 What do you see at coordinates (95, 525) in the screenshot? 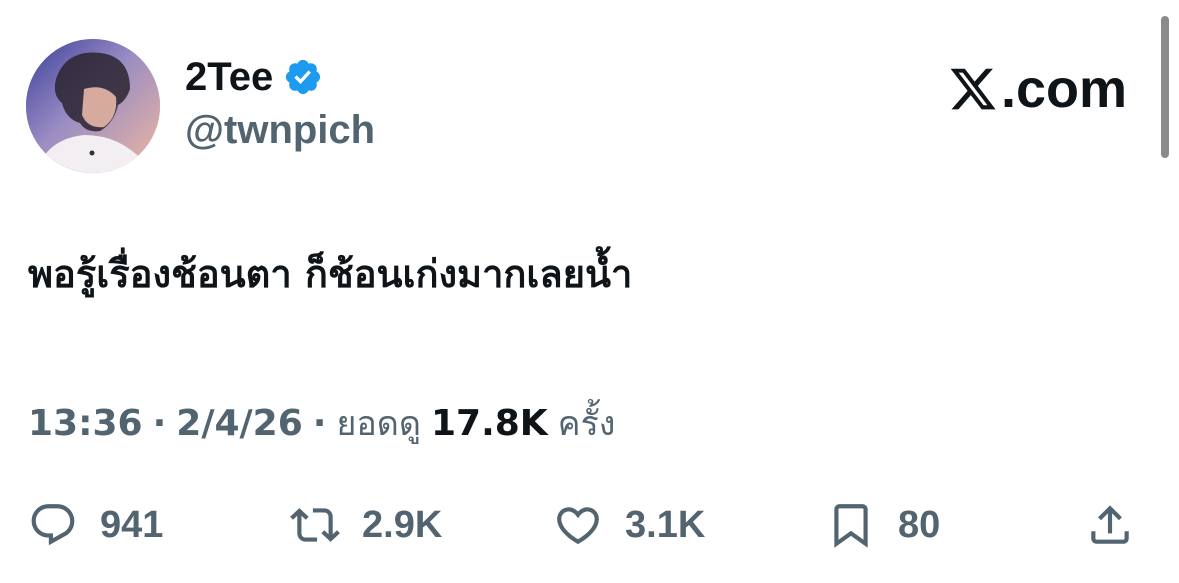
I see `reply-button: 941` at bounding box center [95, 525].